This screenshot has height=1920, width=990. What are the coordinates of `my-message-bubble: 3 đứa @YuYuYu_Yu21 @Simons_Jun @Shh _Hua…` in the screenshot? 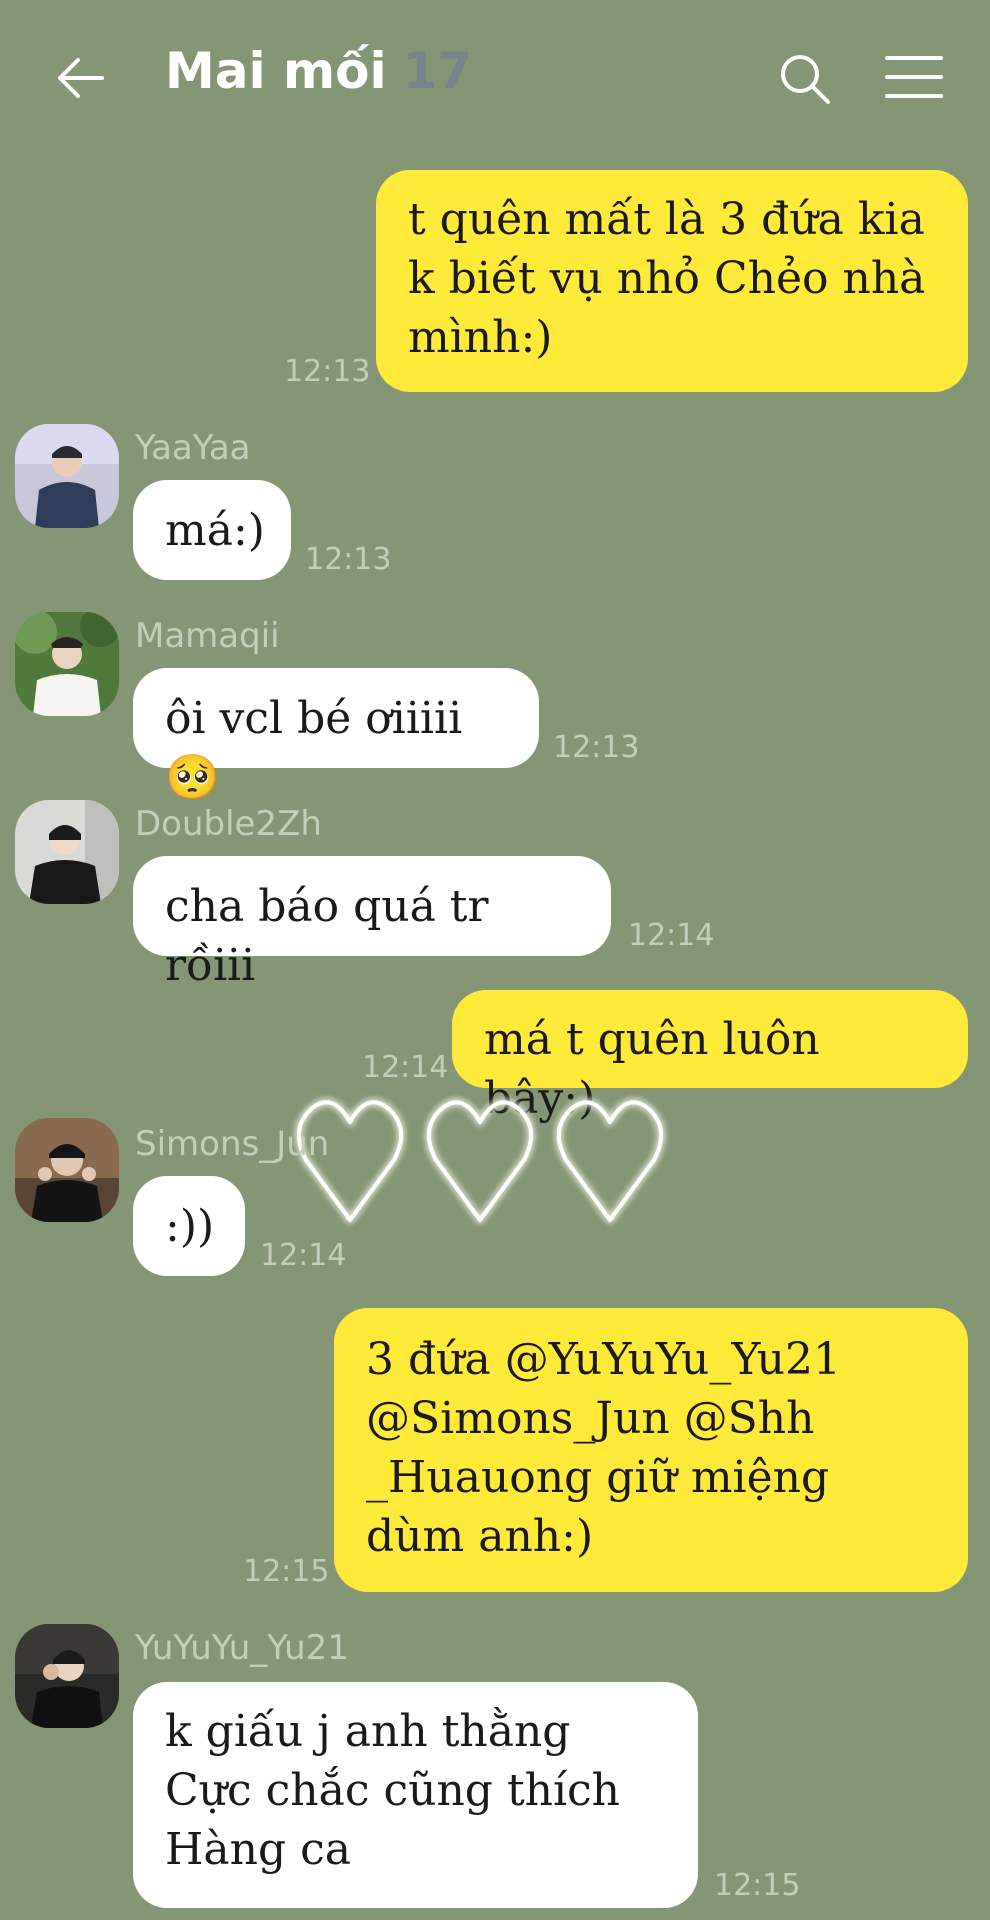 It's located at (651, 1450).